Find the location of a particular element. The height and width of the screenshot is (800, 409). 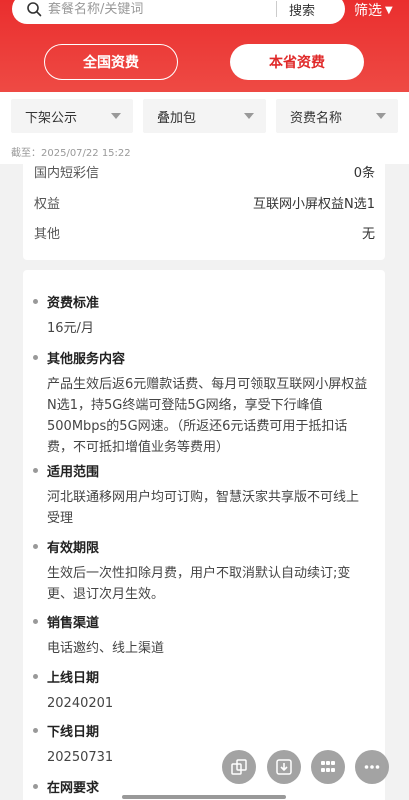

summary-value: 无 is located at coordinates (368, 234).